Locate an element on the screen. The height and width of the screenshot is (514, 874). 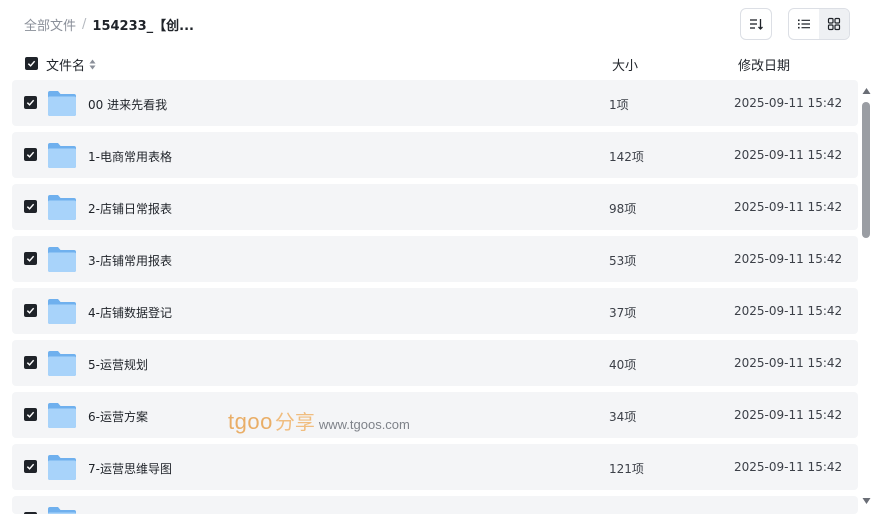
file-name: 7-运营思维导图 is located at coordinates (130, 468).